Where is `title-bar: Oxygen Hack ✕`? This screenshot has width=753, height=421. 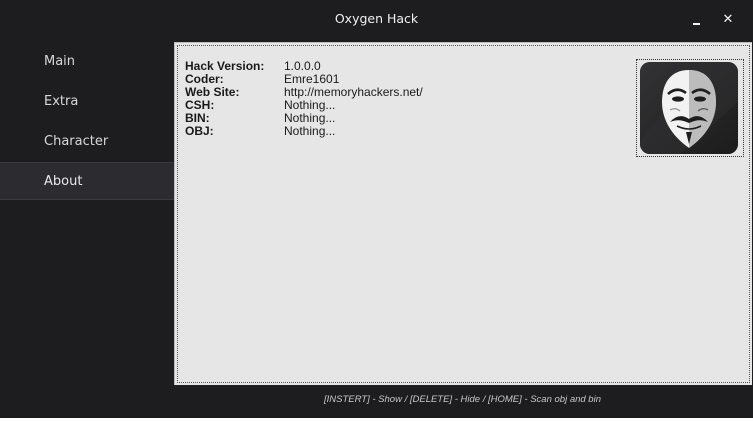 title-bar: Oxygen Hack ✕ is located at coordinates (376, 20).